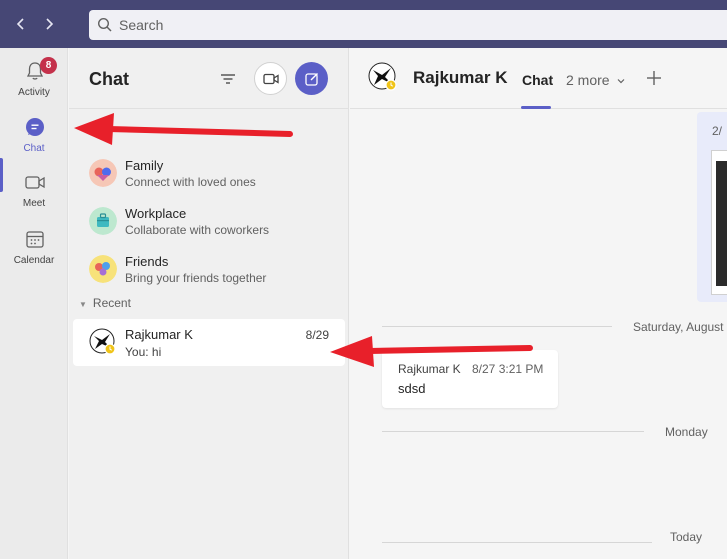  Describe the element at coordinates (717, 131) in the screenshot. I see `image-message-date: 2/` at that location.